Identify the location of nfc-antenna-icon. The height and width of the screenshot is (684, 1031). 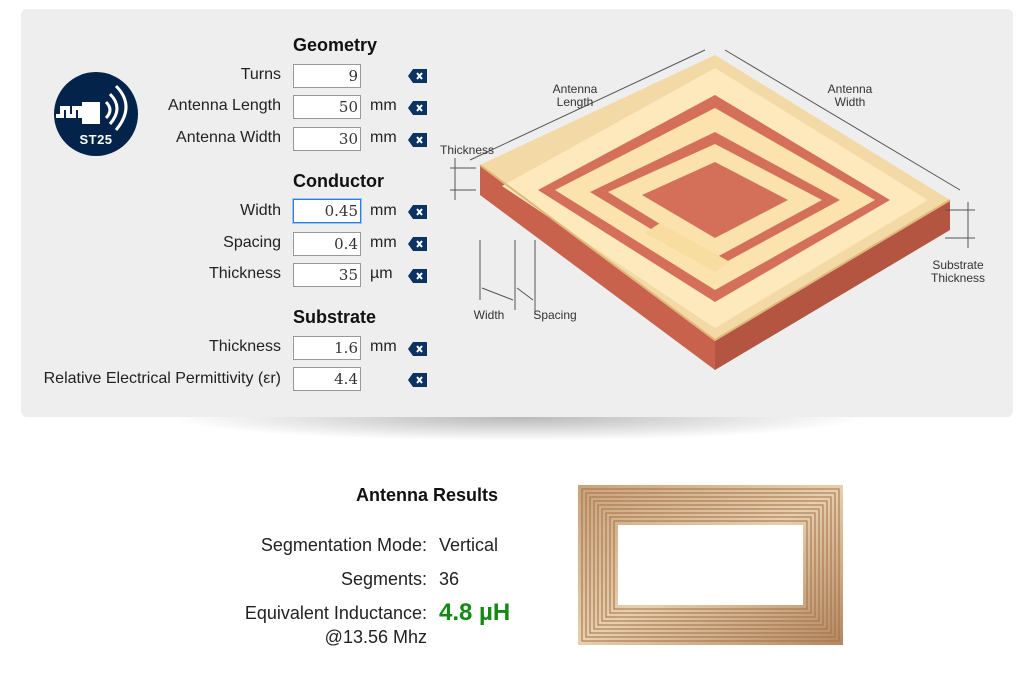
(92, 107).